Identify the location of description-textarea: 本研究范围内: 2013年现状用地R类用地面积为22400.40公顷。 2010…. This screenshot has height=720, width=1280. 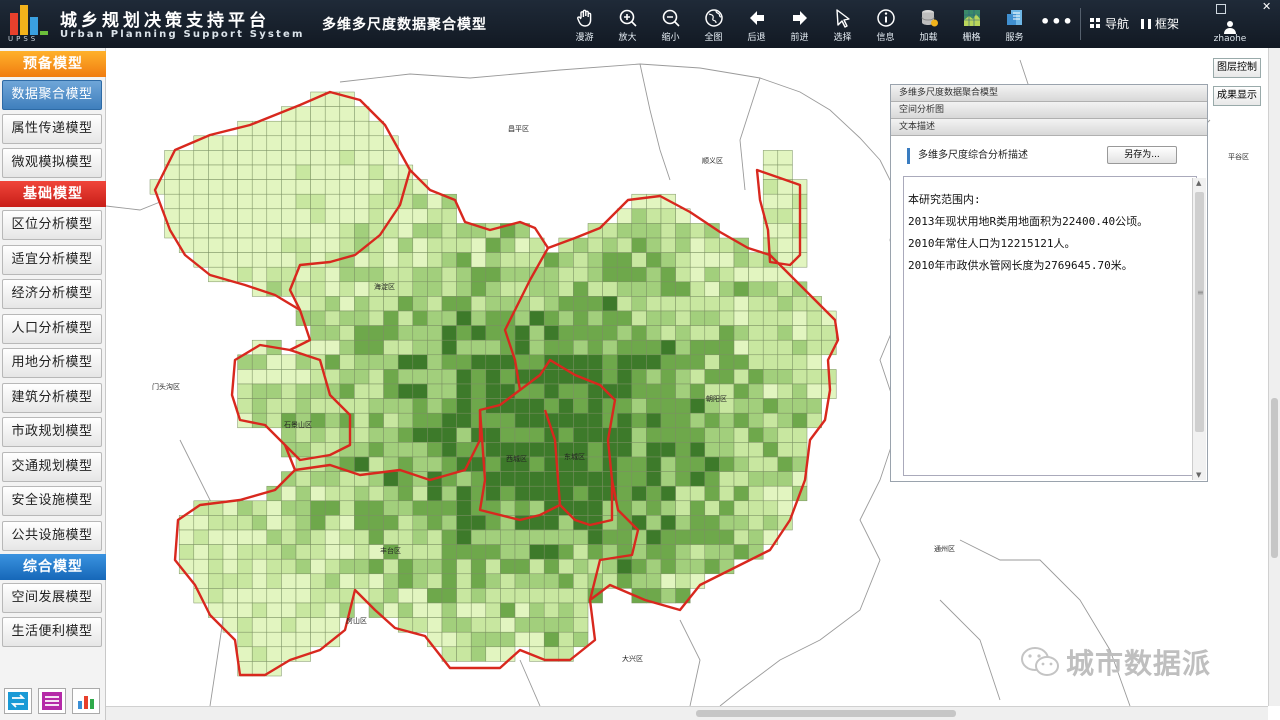
(1050, 326).